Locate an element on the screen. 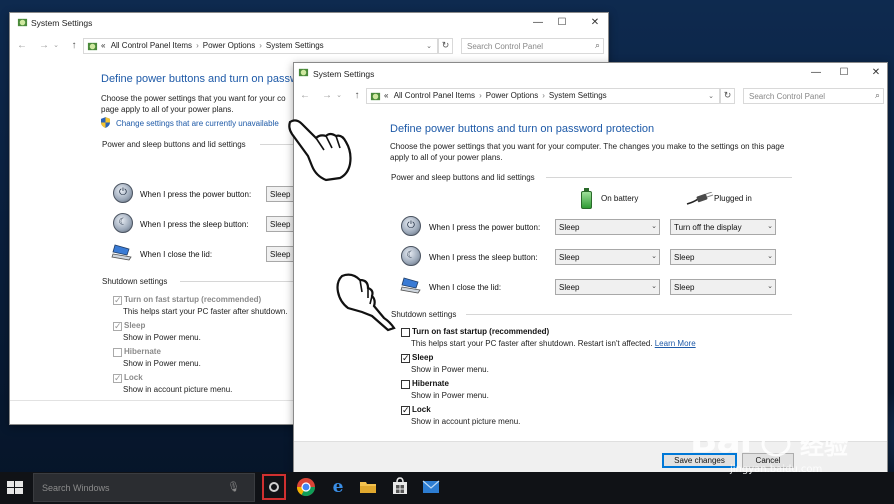 This screenshot has height=504, width=894. power-icon: ⏻ is located at coordinates (123, 193).